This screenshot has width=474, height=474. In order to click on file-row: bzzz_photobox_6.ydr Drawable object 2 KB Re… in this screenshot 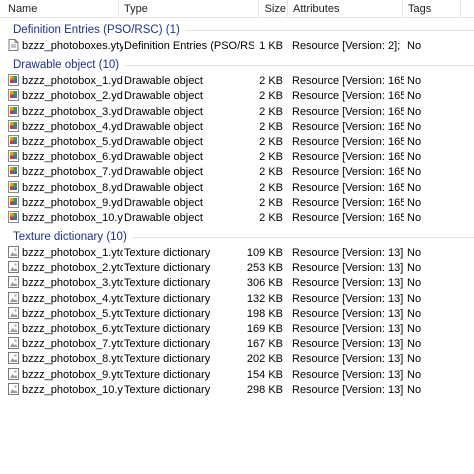, I will do `click(237, 157)`.